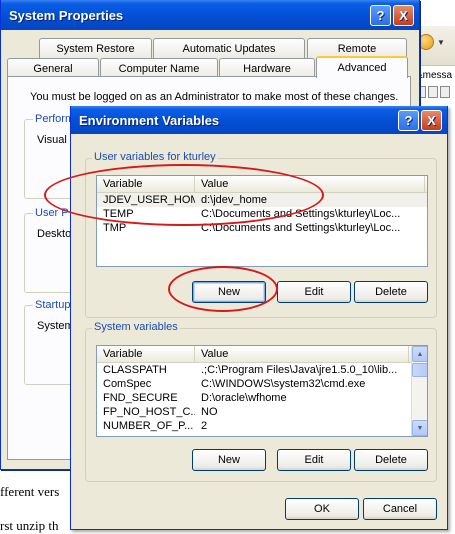  What do you see at coordinates (267, 68) in the screenshot?
I see `tab-hardware: Hardware` at bounding box center [267, 68].